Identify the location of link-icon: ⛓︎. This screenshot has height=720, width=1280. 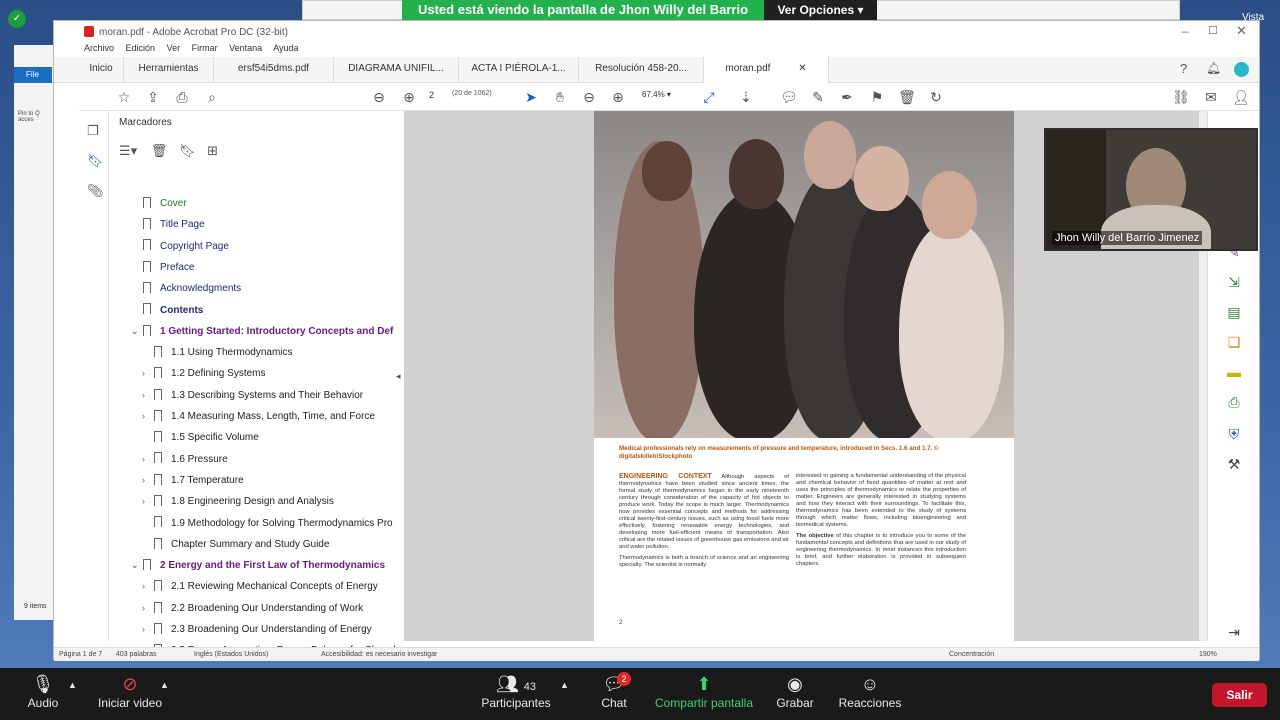
(1181, 97).